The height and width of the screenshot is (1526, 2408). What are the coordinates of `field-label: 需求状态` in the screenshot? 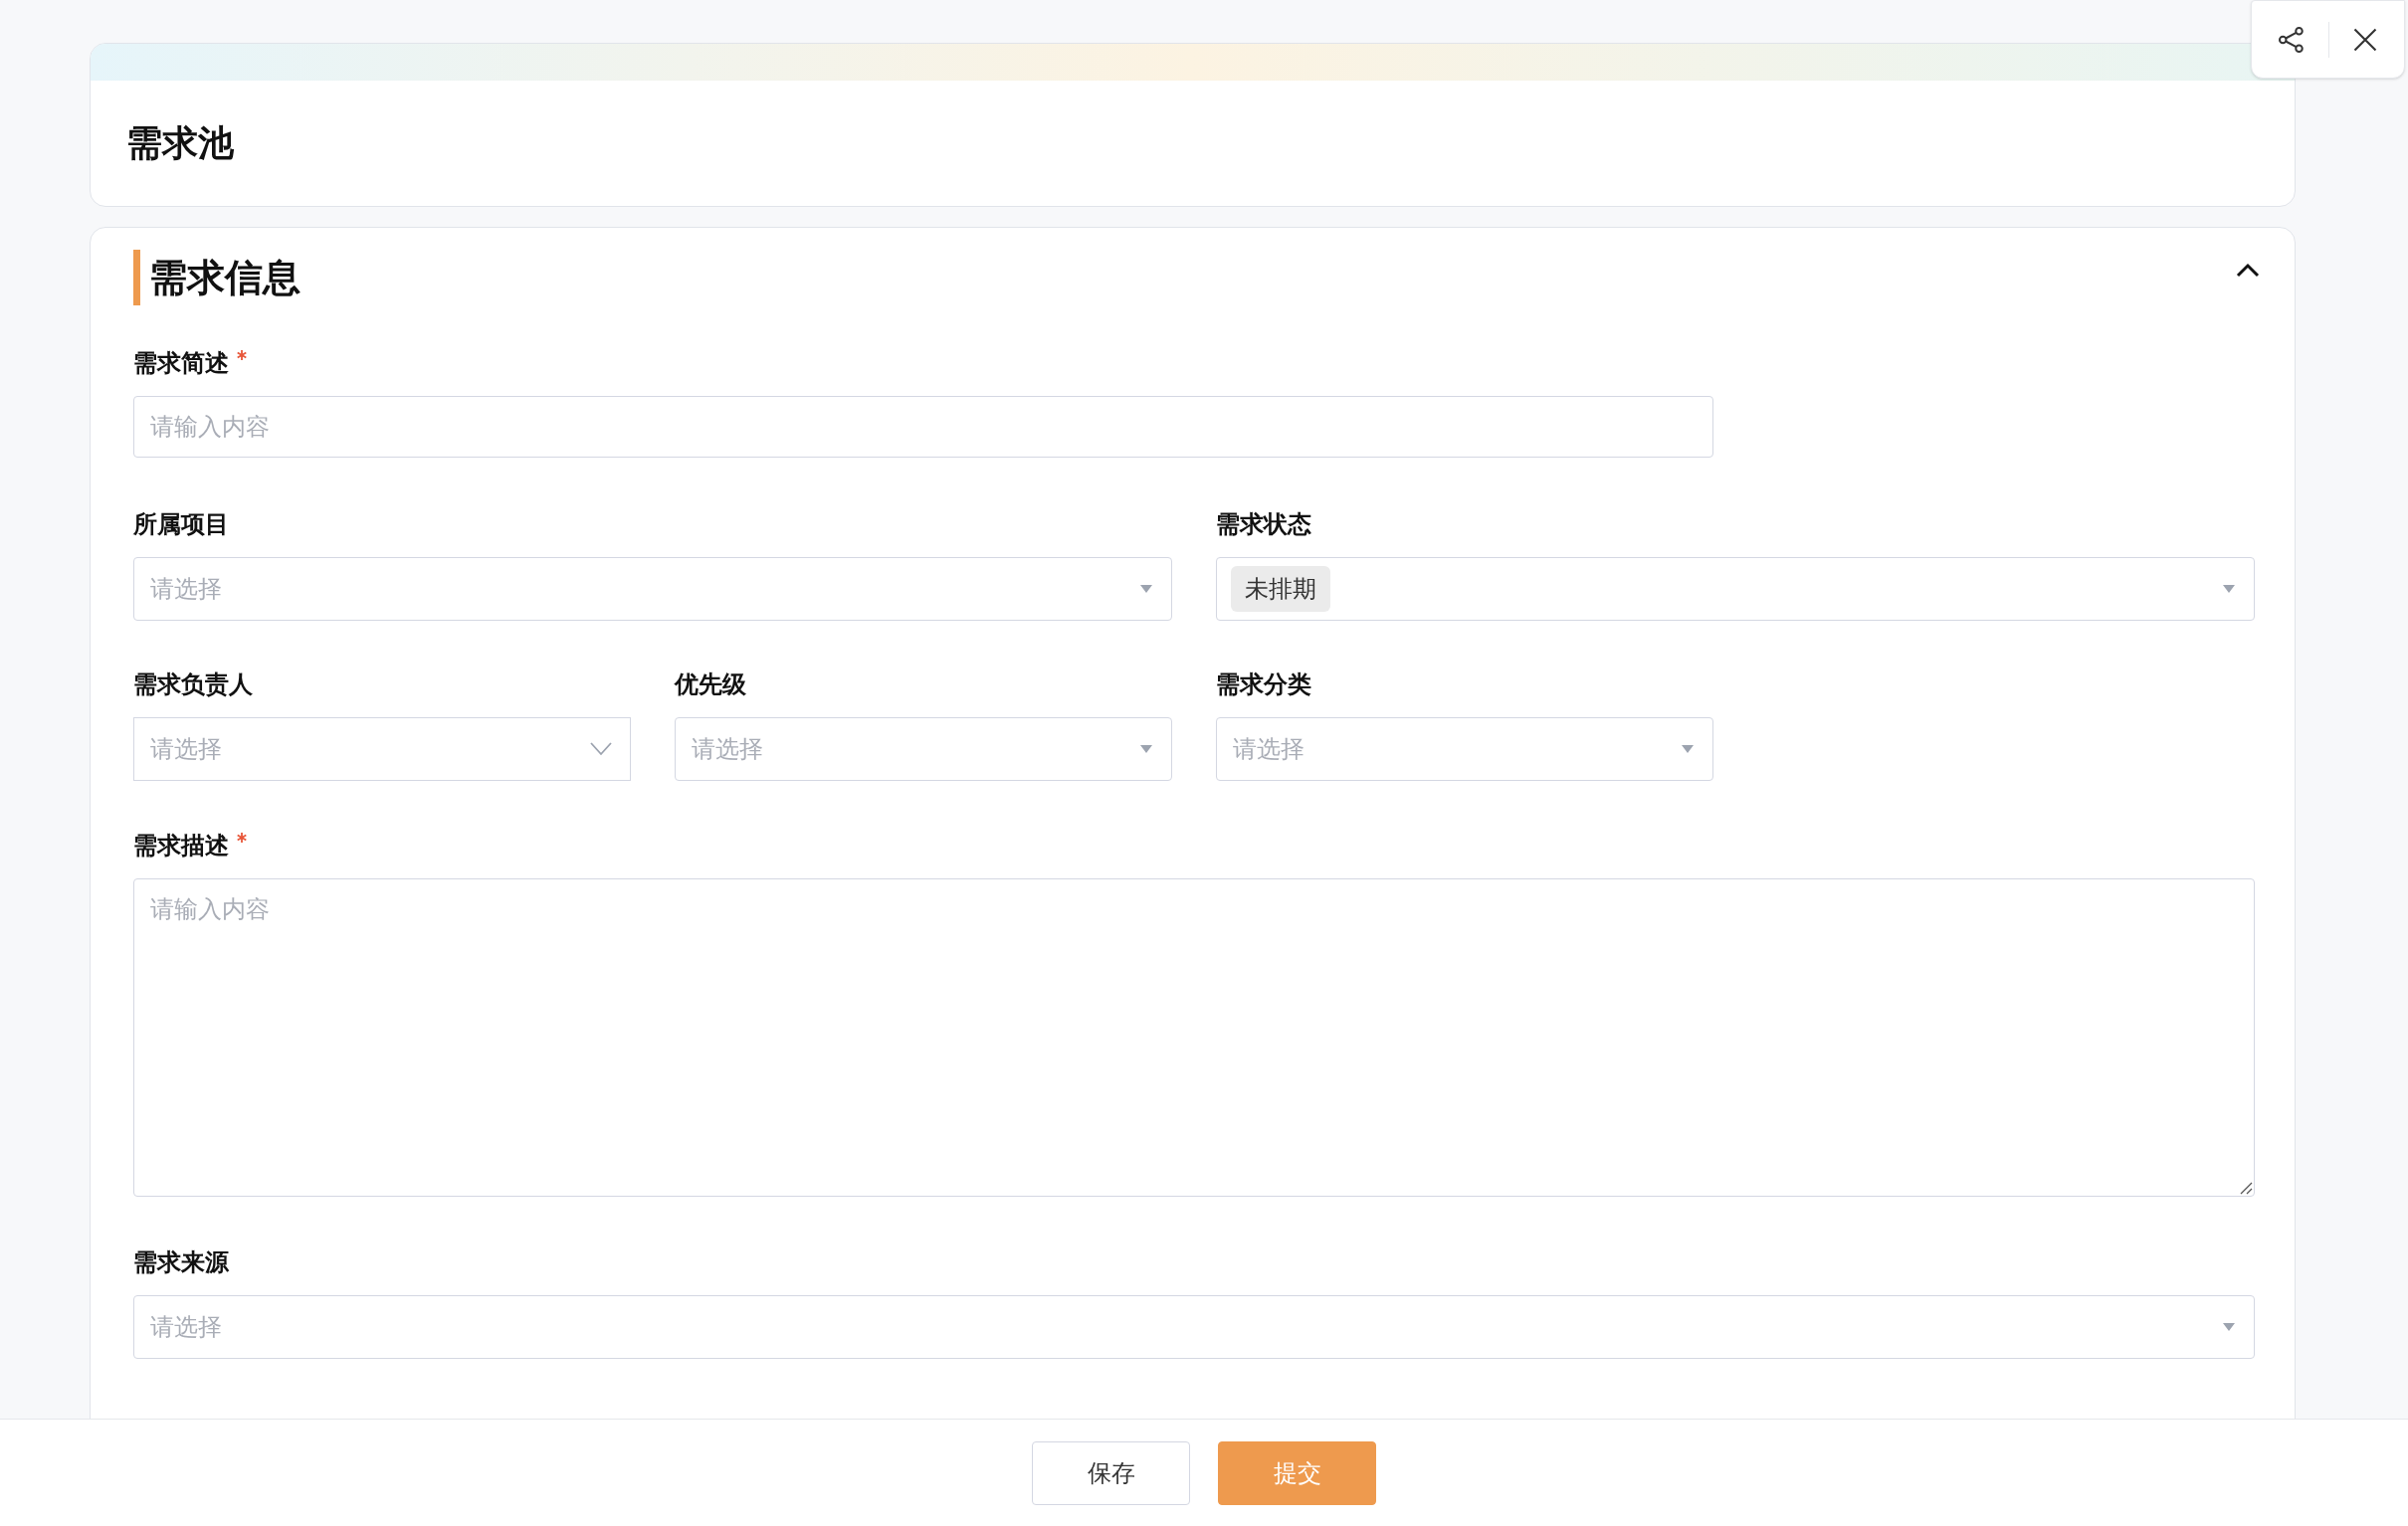 It's located at (1263, 524).